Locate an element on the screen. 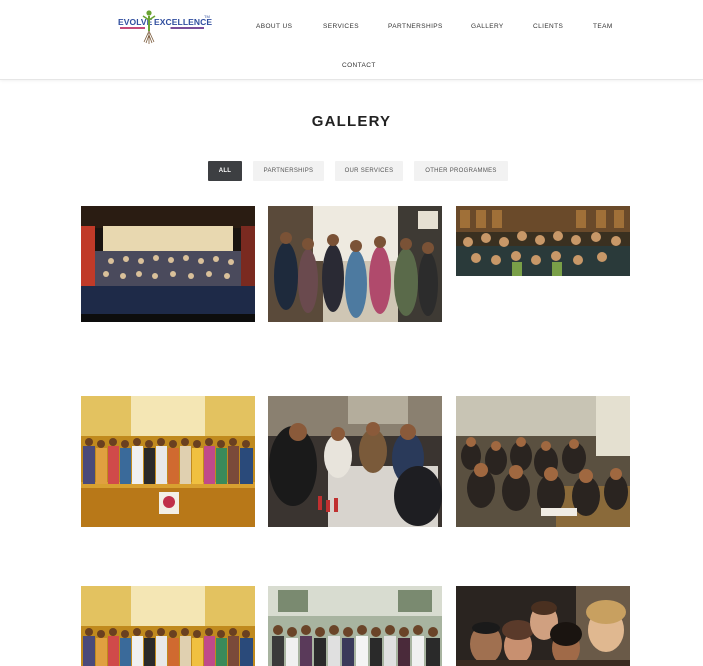 Image resolution: width=703 pixels, height=666 pixels. gallery-item-selfie-group-photo is located at coordinates (543, 626).